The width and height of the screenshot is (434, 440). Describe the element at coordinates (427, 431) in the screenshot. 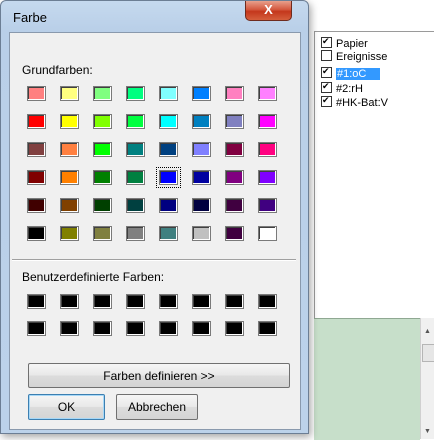

I see `scroll-down-icon: ▼` at that location.